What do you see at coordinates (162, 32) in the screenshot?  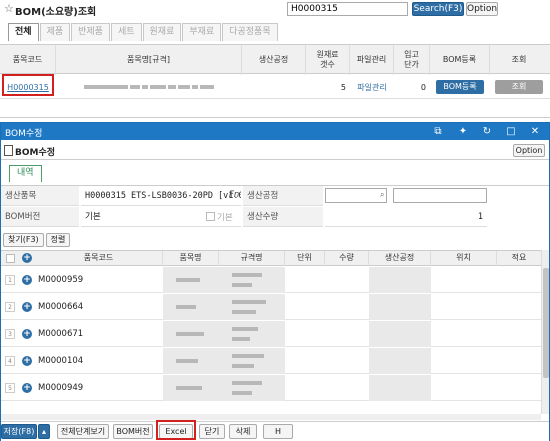 I see `tab-raw-material: 원재료` at bounding box center [162, 32].